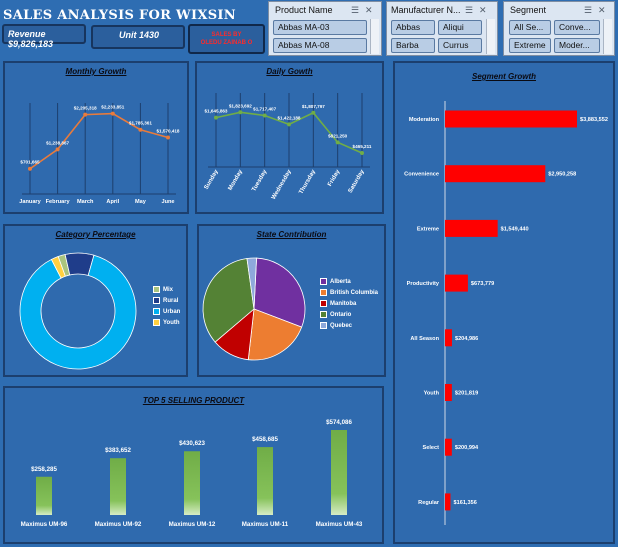  I want to click on data-point-tuesday, so click(264, 115).